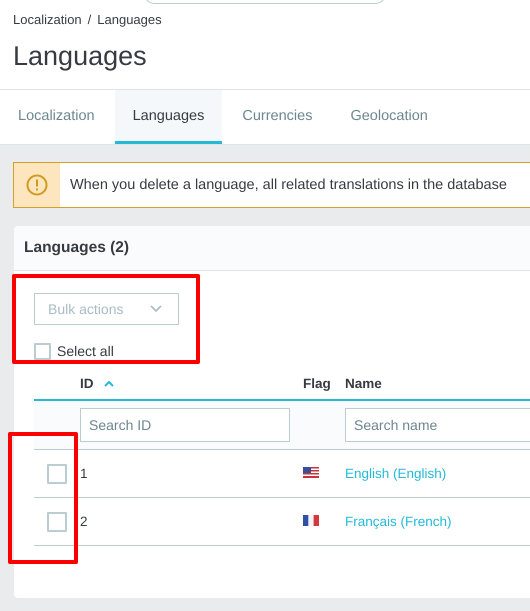 The image size is (530, 611). What do you see at coordinates (56, 117) in the screenshot?
I see `tab: Localization` at bounding box center [56, 117].